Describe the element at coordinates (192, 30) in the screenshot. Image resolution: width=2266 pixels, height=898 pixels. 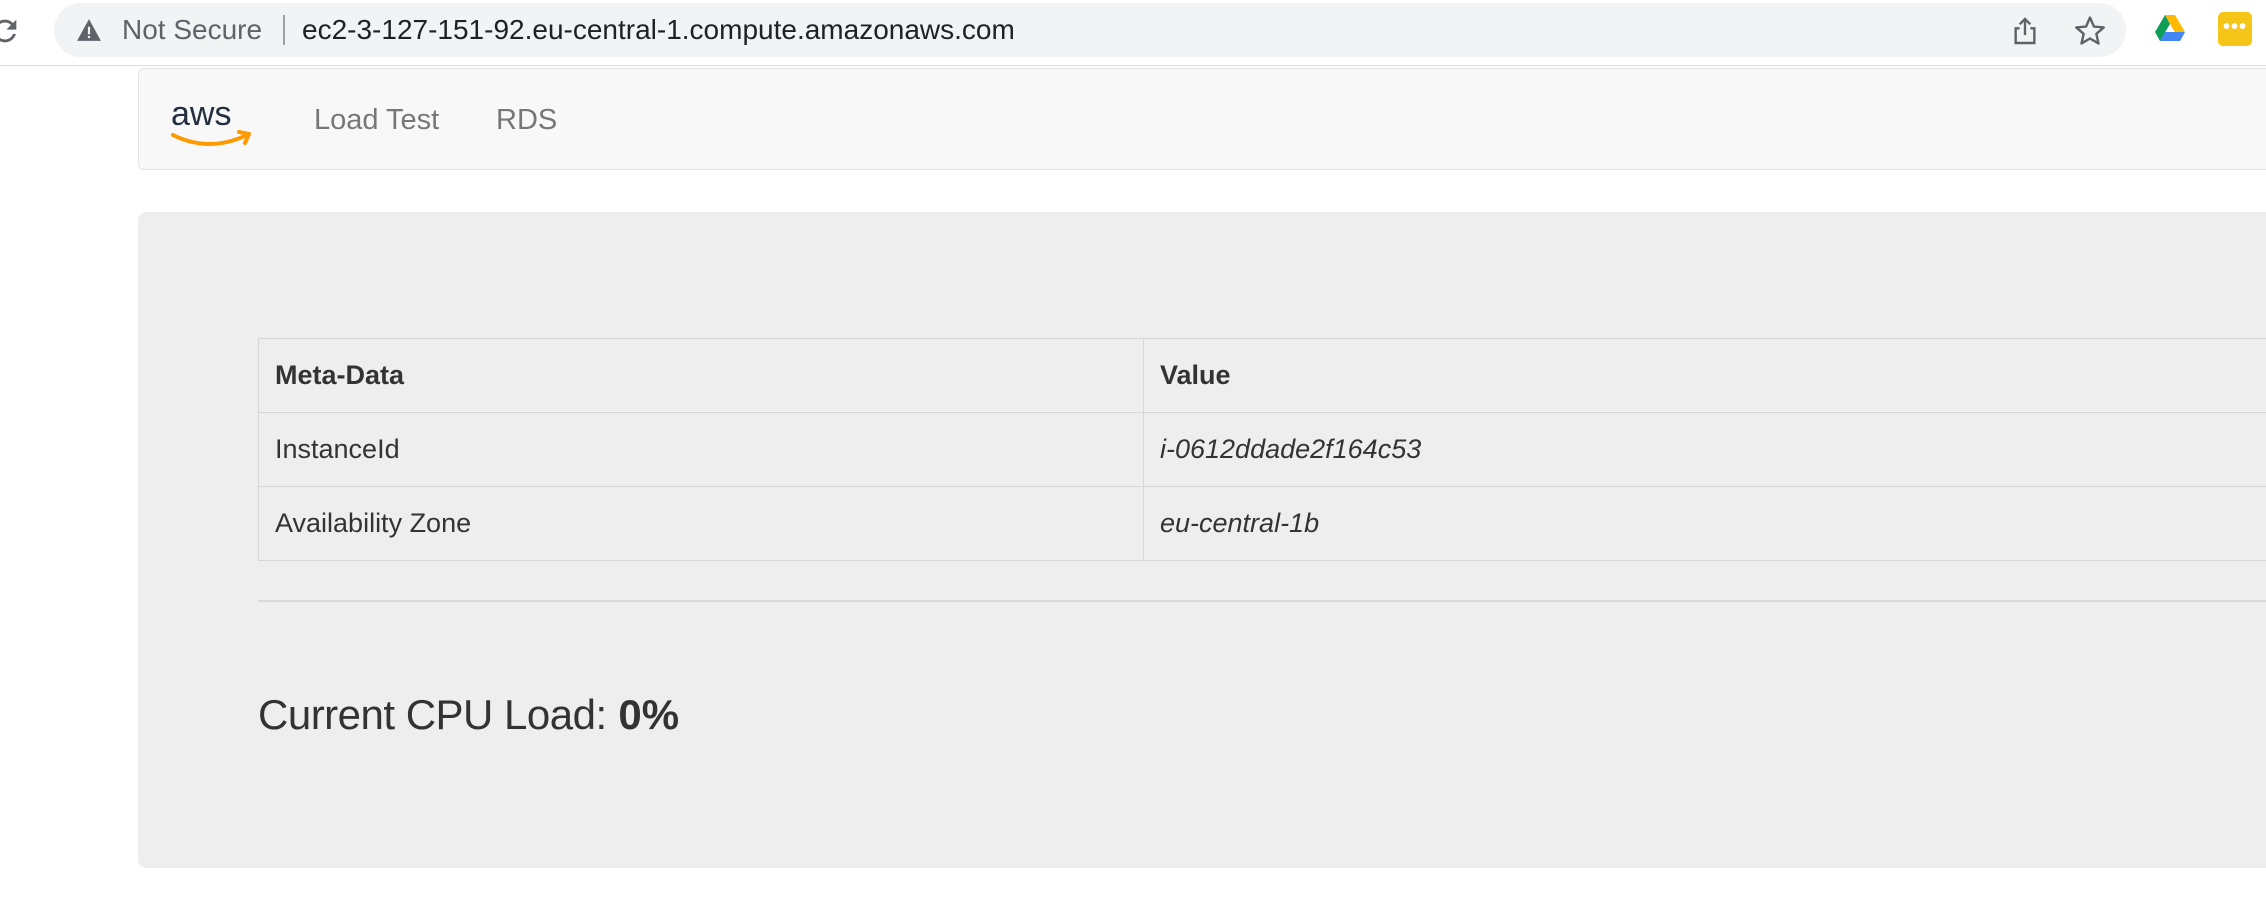
I see `security-status-label: Not Secure` at that location.